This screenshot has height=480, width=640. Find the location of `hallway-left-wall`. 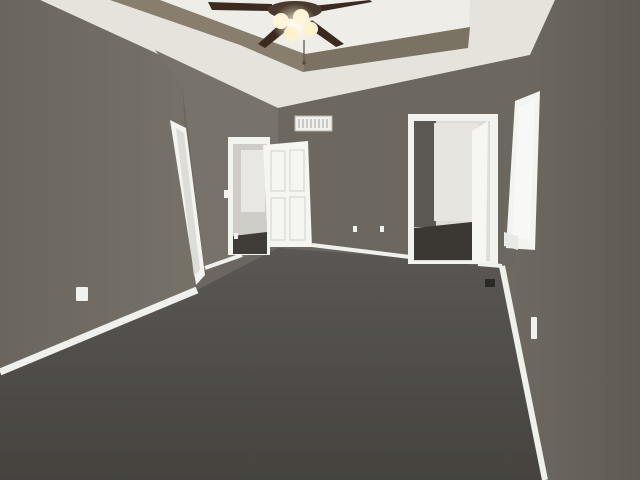

hallway-left-wall is located at coordinates (425, 174).